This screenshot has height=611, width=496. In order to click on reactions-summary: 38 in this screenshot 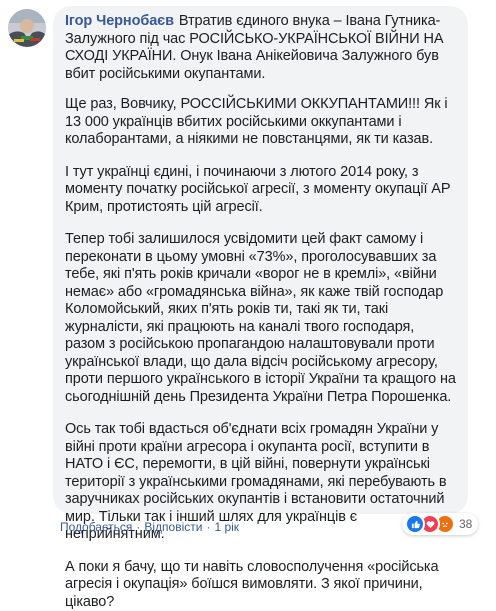, I will do `click(440, 524)`.